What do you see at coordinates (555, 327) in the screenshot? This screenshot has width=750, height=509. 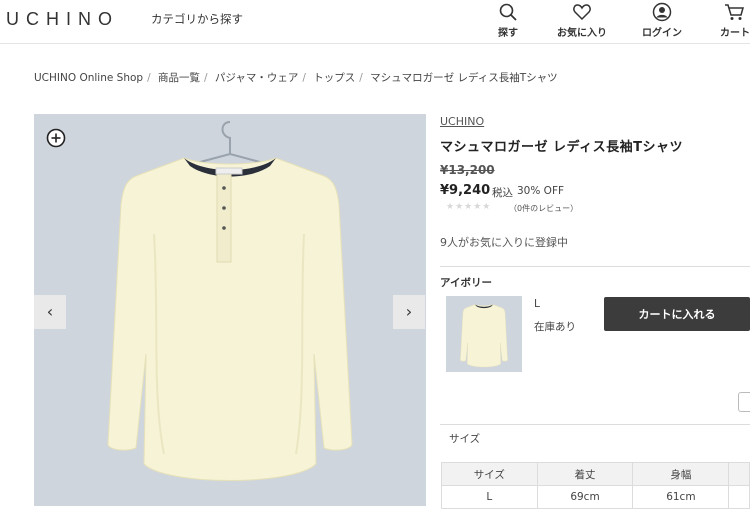 I see `stock-status: 在庫あり` at bounding box center [555, 327].